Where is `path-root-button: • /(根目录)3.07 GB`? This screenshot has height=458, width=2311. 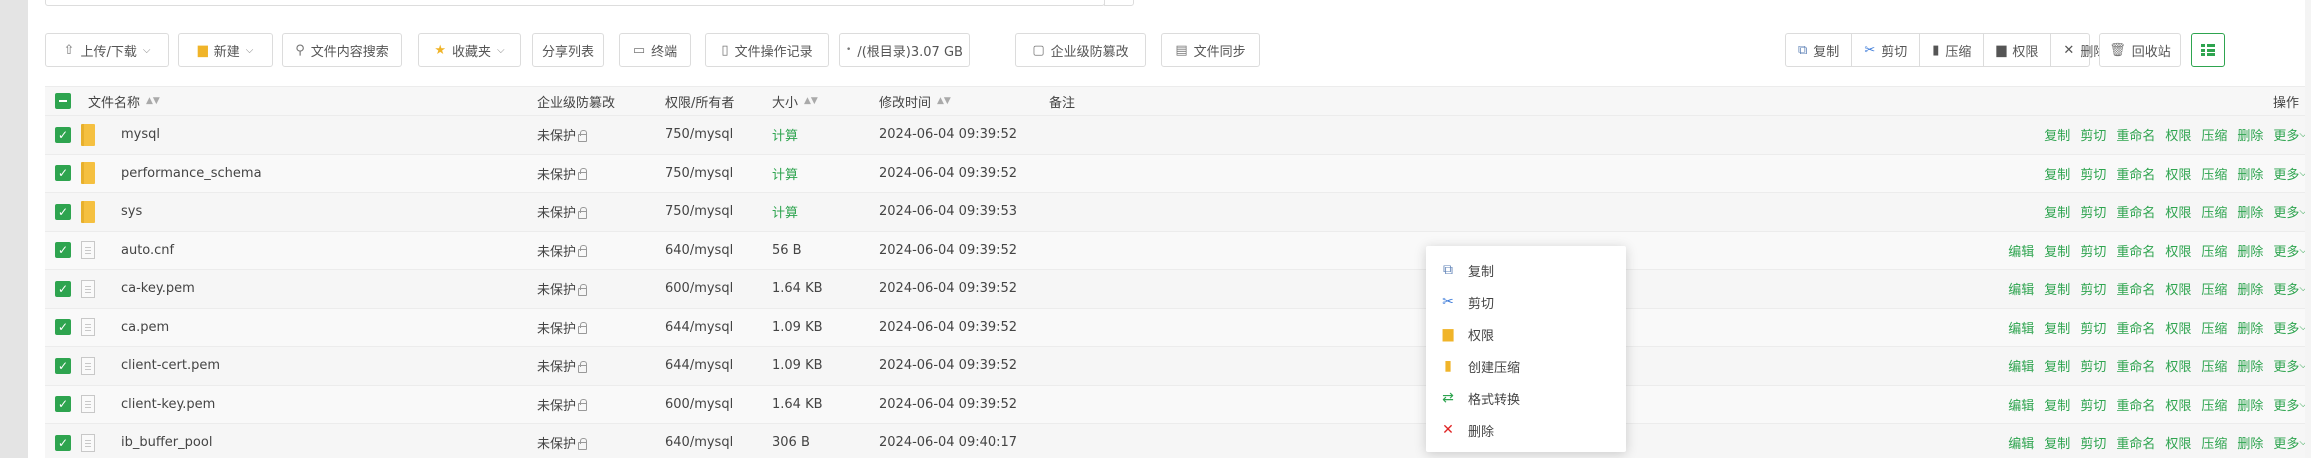
path-root-button: • /(根目录)3.07 GB is located at coordinates (904, 50).